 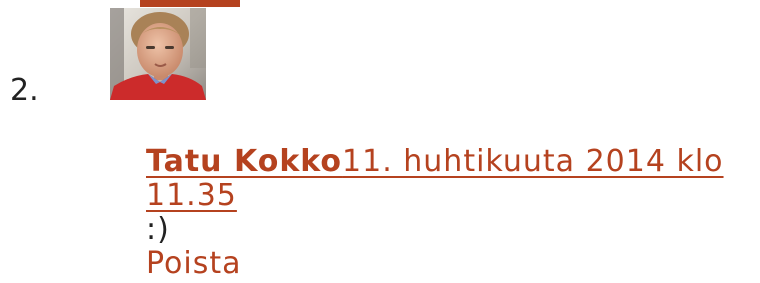 What do you see at coordinates (244, 161) in the screenshot?
I see `author-link: Tatu Kokko` at bounding box center [244, 161].